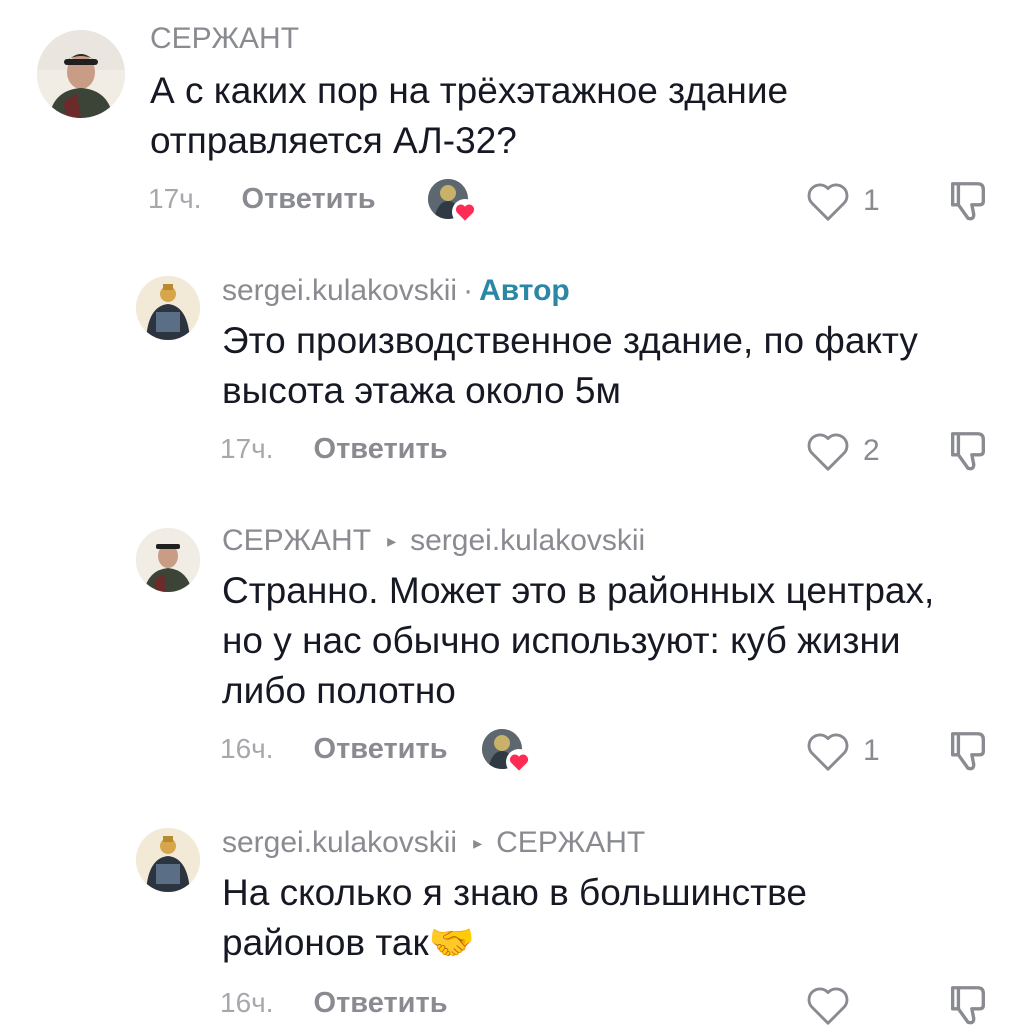  I want to click on like-button, so click(842, 1005).